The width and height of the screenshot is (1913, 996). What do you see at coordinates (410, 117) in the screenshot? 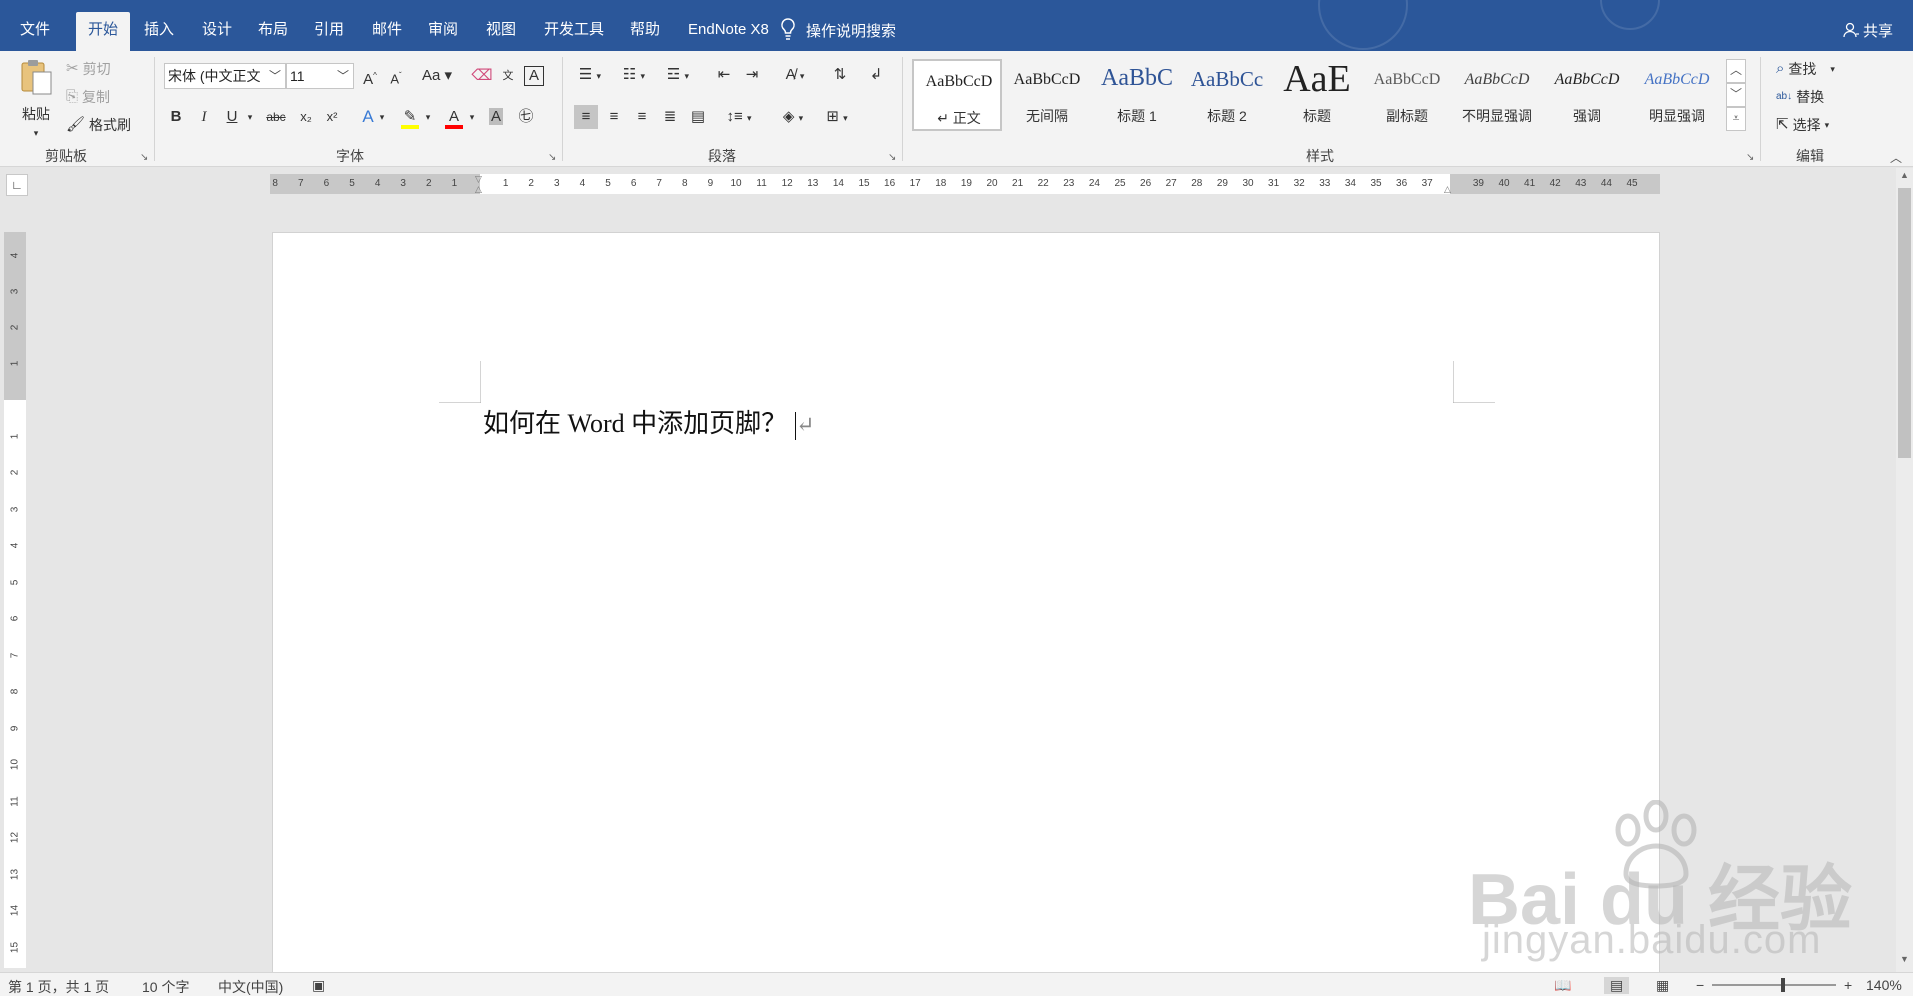
I see `highlight-button: ✎` at bounding box center [410, 117].